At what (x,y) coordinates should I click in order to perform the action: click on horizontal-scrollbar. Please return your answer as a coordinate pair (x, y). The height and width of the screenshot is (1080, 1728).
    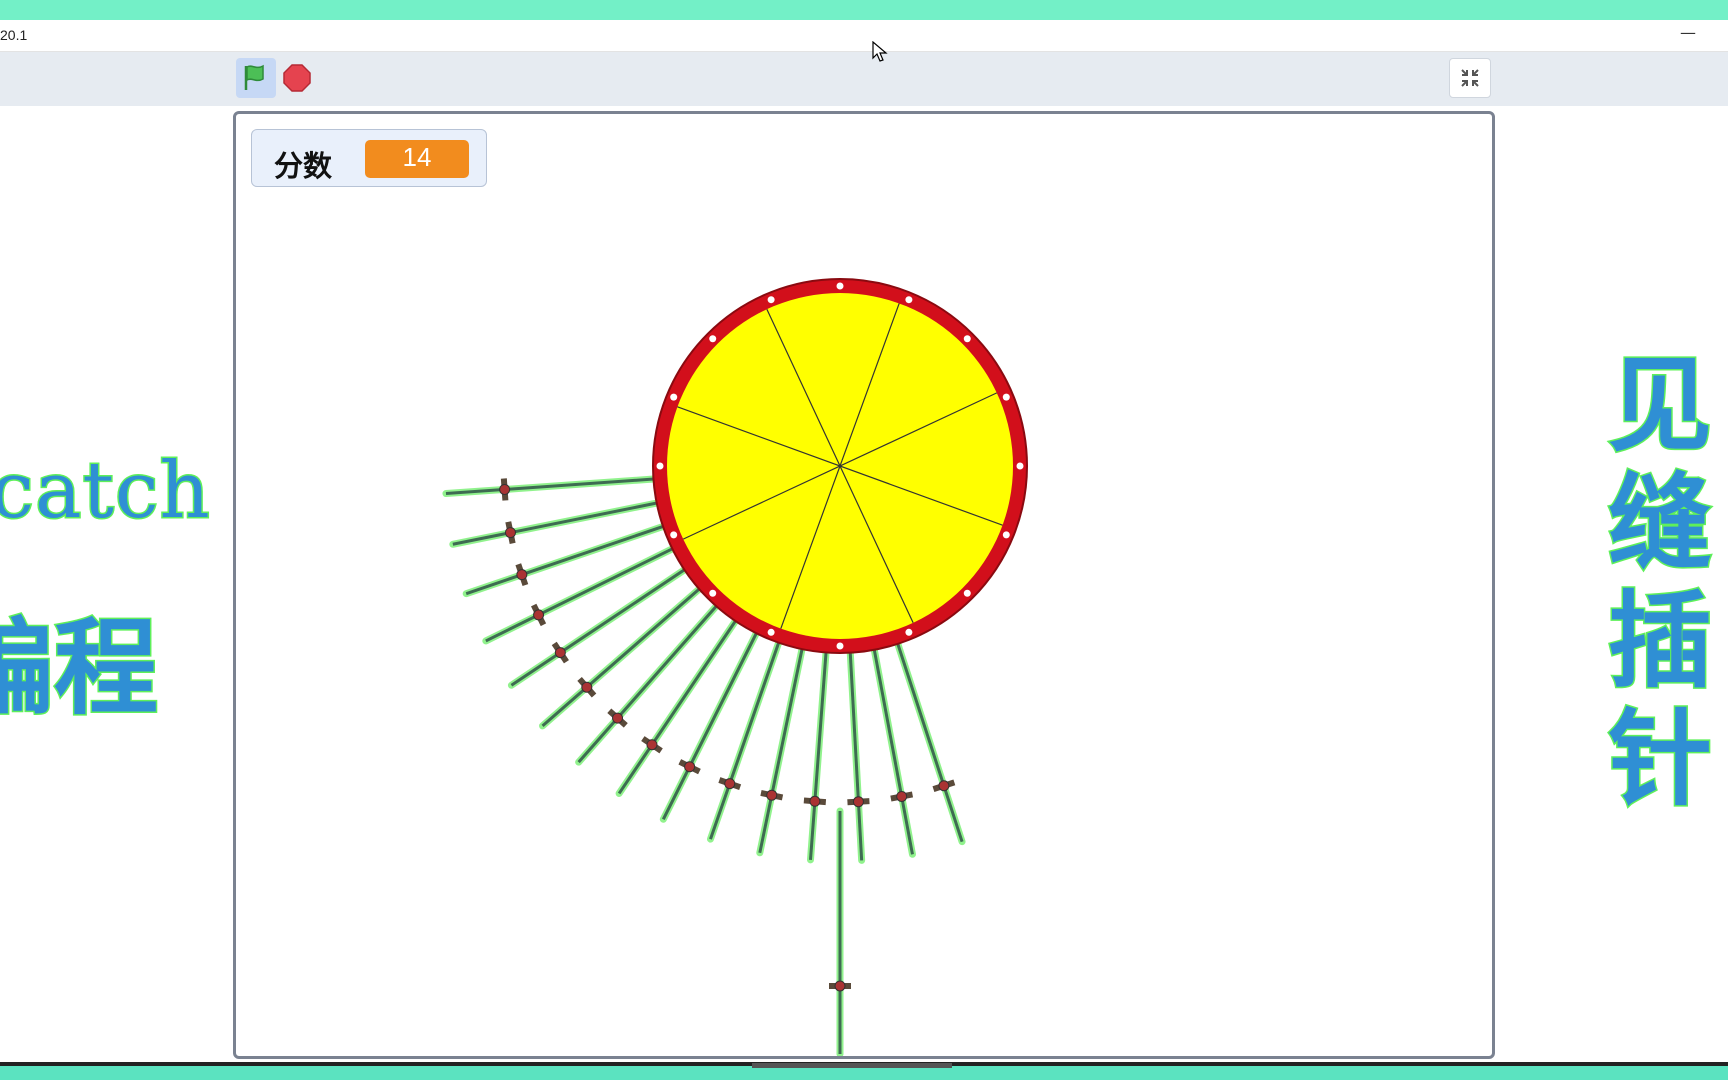
    Looking at the image, I should click on (852, 1065).